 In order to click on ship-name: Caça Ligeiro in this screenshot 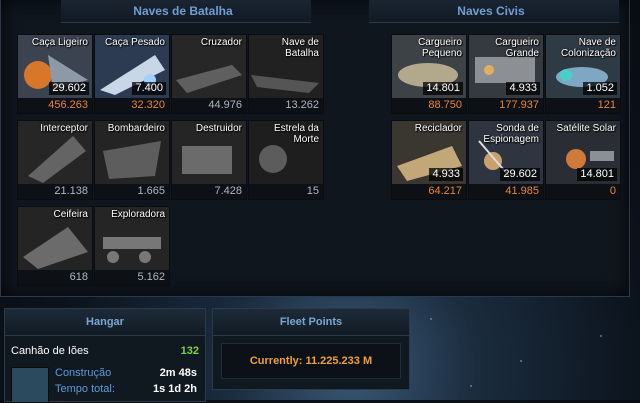, I will do `click(59, 42)`.